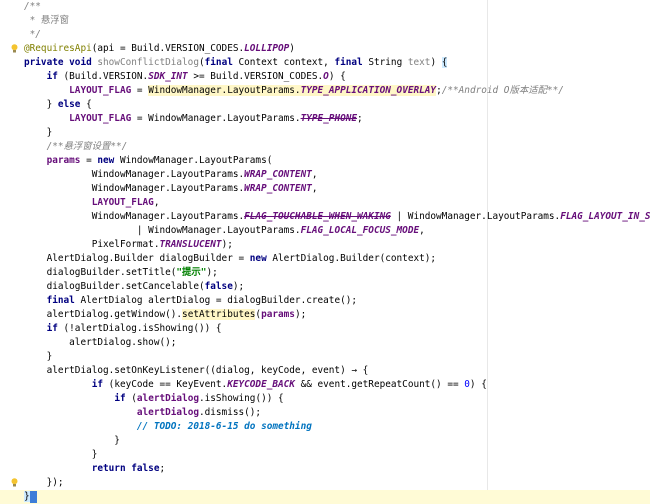 The image size is (650, 504). I want to click on code-token: final, so click(221, 62).